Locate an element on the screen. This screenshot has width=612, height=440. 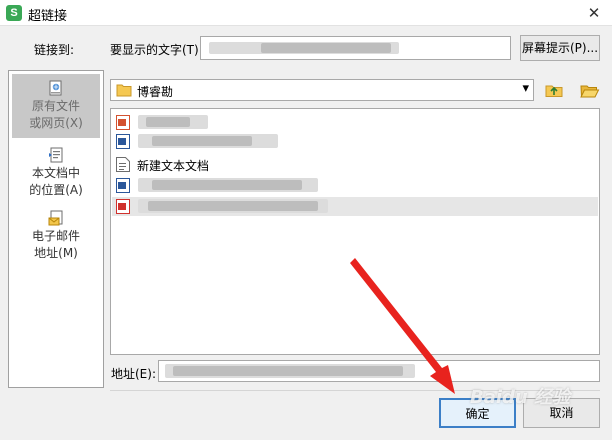
title-bar: S 超链接 ✕ is located at coordinates (306, 13).